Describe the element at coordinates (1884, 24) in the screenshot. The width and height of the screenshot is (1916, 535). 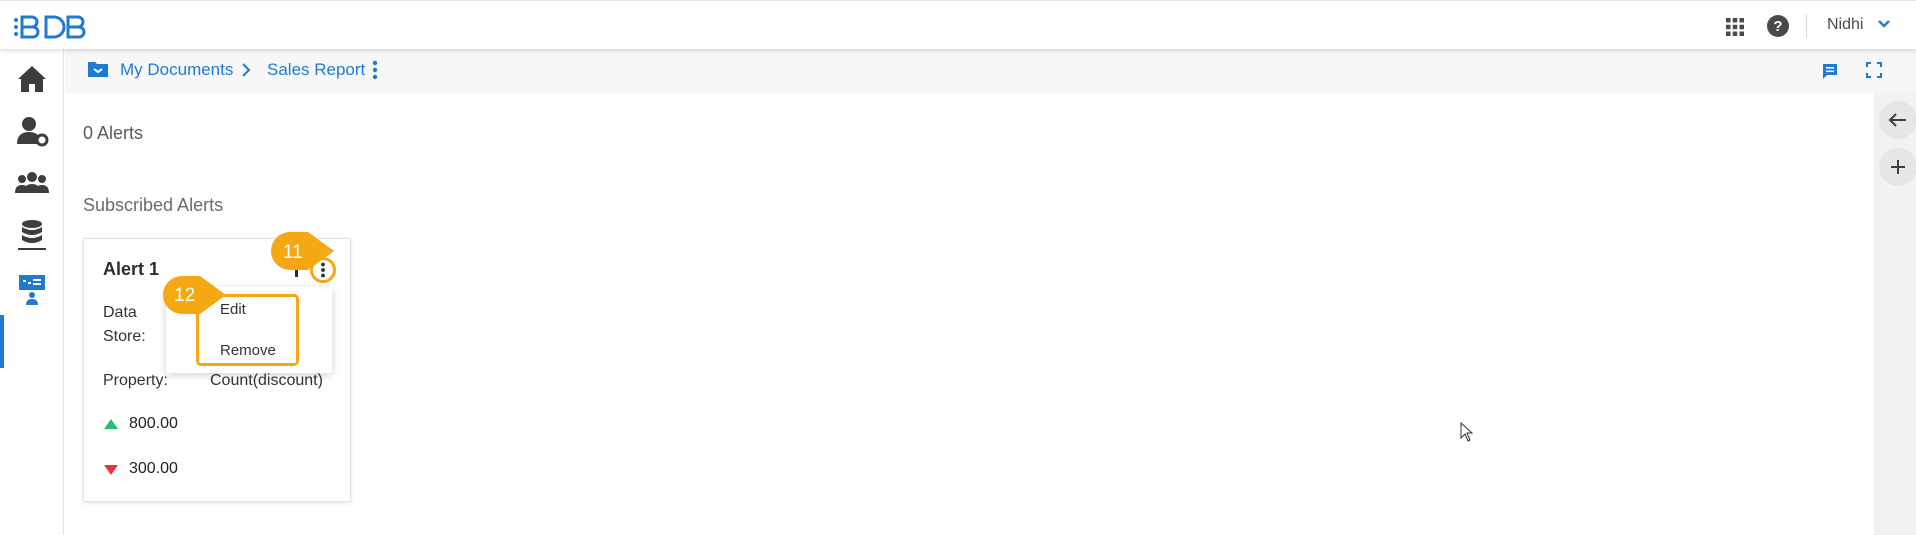
I see `chevron-down-icon` at that location.